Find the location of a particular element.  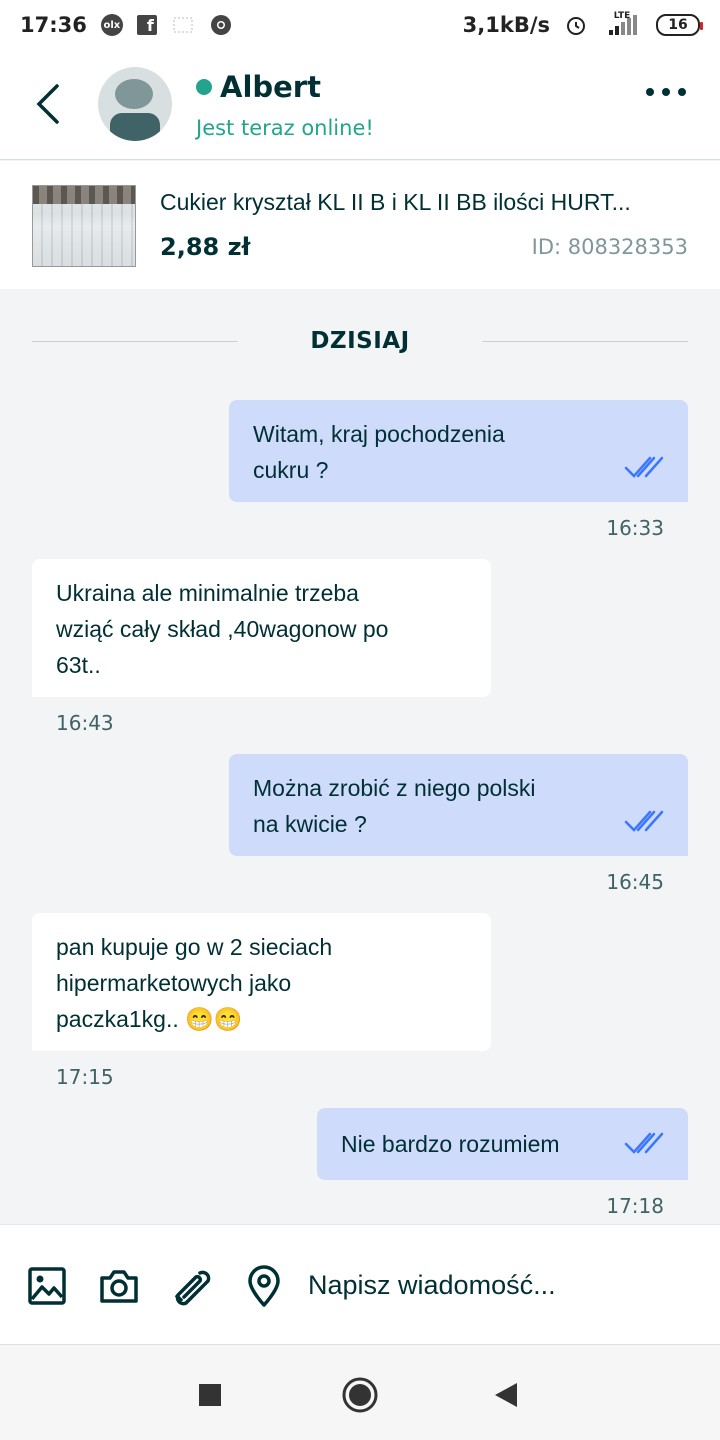

message-text: pan kupuje go w 2 sieciach is located at coordinates (194, 947).